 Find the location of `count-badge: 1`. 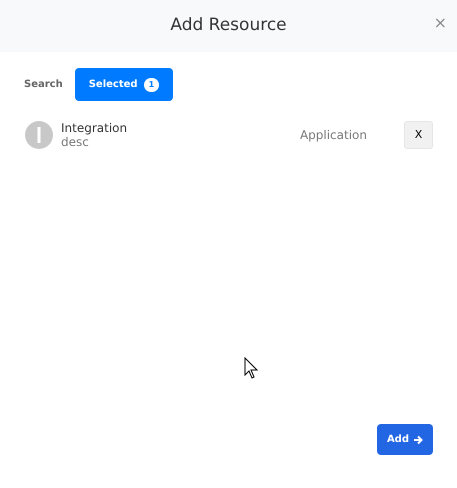

count-badge: 1 is located at coordinates (152, 85).